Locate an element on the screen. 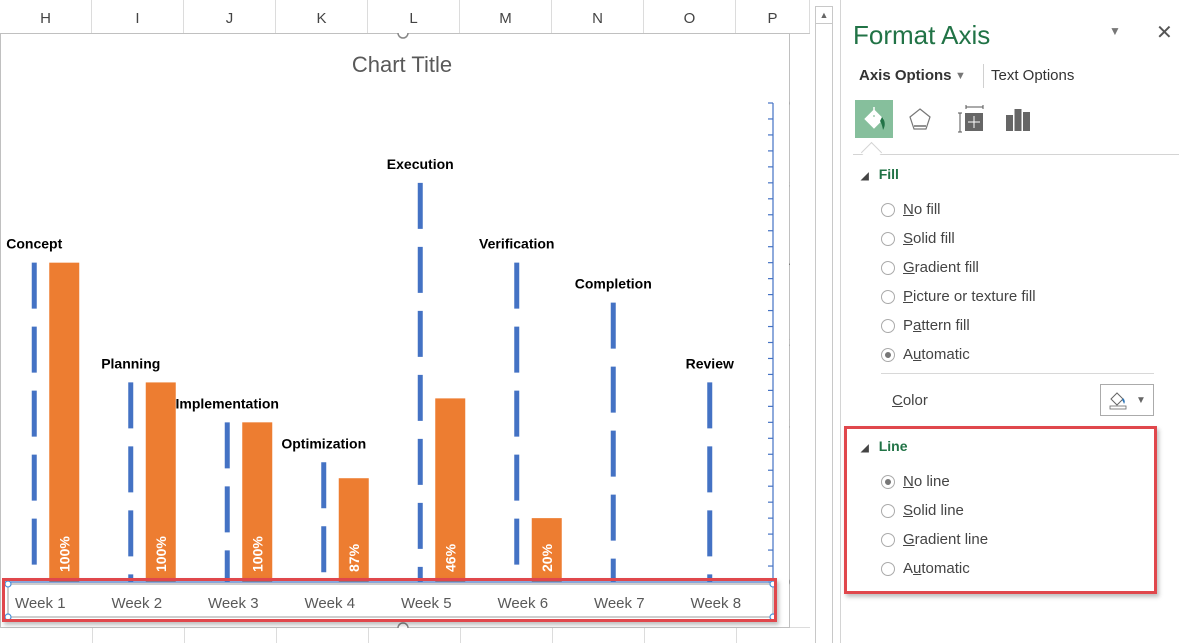  option-label: Gradient fill is located at coordinates (941, 267).